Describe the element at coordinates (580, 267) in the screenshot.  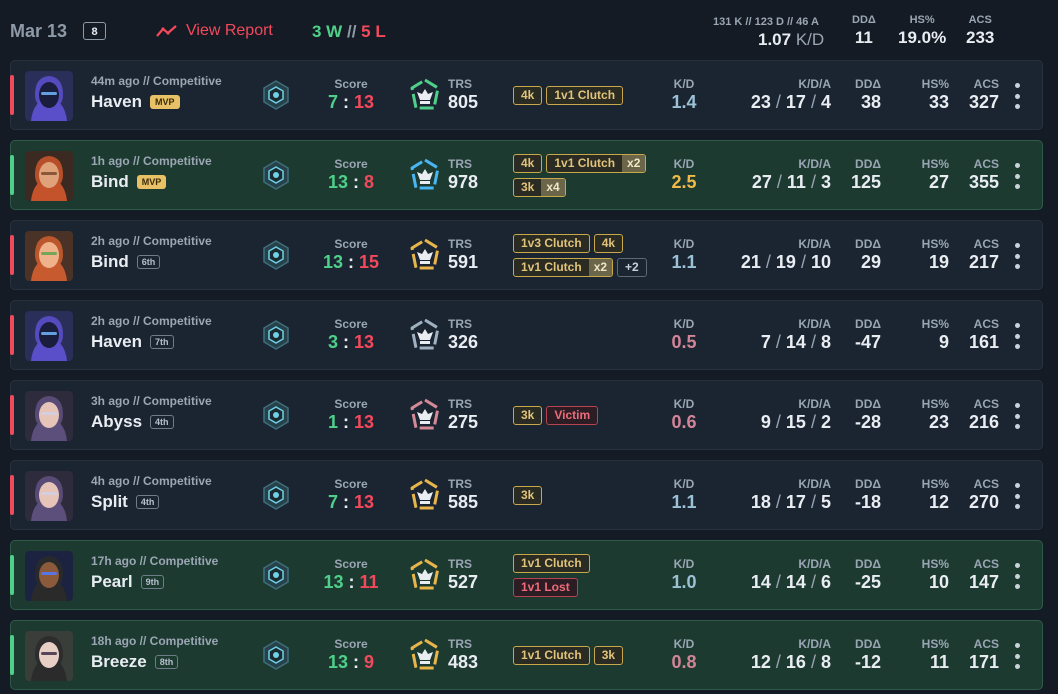
I see `tag-line: 1v1 Clutch x2 +2` at that location.